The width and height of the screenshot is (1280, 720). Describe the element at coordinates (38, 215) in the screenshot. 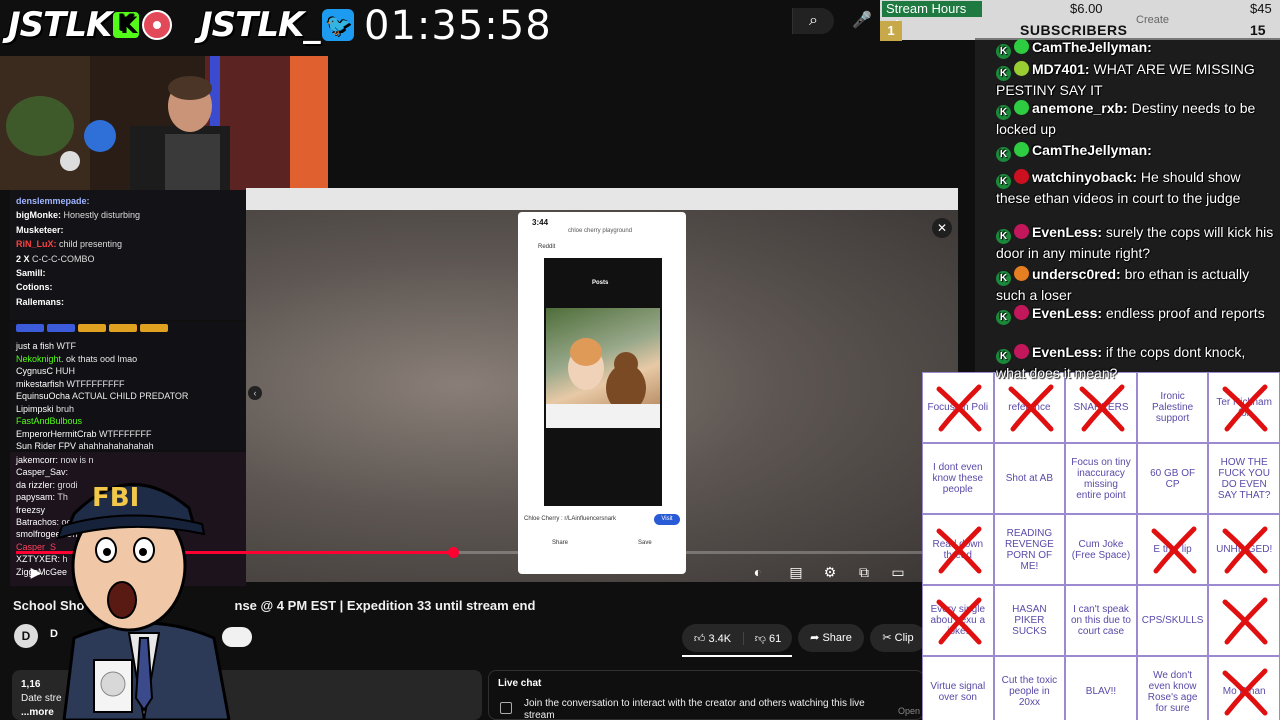

I see `chat-username: bigMonke:` at that location.